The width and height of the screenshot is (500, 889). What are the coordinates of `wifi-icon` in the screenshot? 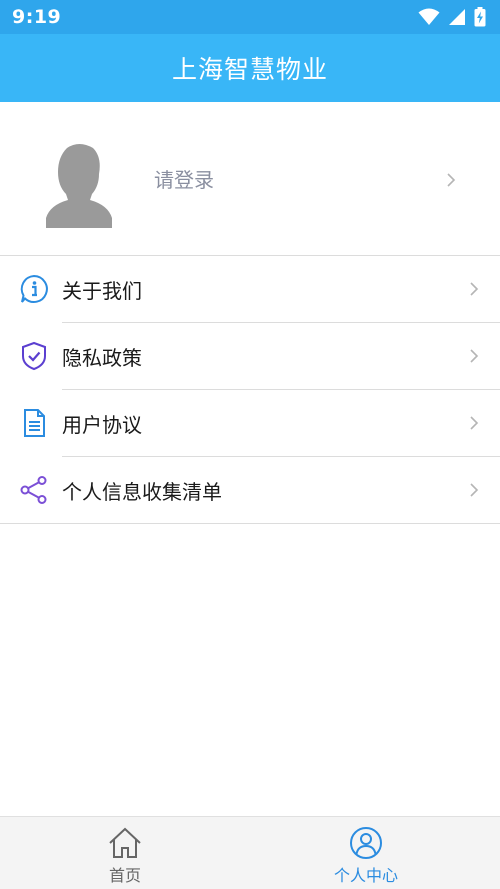 It's located at (429, 16).